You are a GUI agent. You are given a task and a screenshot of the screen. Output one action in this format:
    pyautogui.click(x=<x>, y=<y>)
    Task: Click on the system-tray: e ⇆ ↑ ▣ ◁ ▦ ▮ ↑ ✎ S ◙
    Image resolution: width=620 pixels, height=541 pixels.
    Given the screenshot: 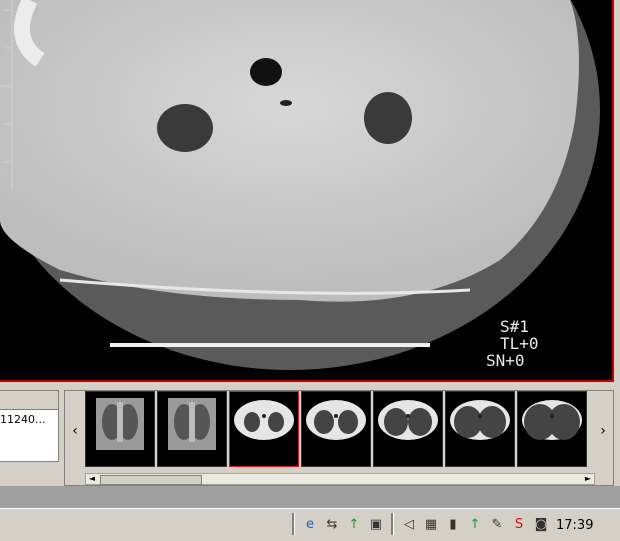 What is the action you would take?
    pyautogui.click(x=420, y=524)
    